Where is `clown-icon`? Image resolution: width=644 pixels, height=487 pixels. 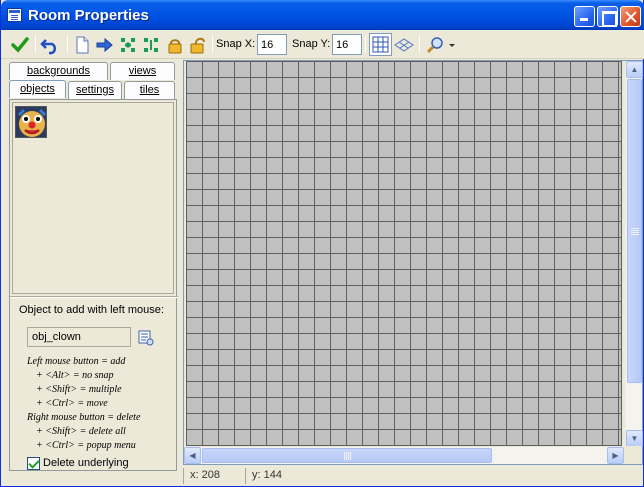 clown-icon is located at coordinates (32, 122).